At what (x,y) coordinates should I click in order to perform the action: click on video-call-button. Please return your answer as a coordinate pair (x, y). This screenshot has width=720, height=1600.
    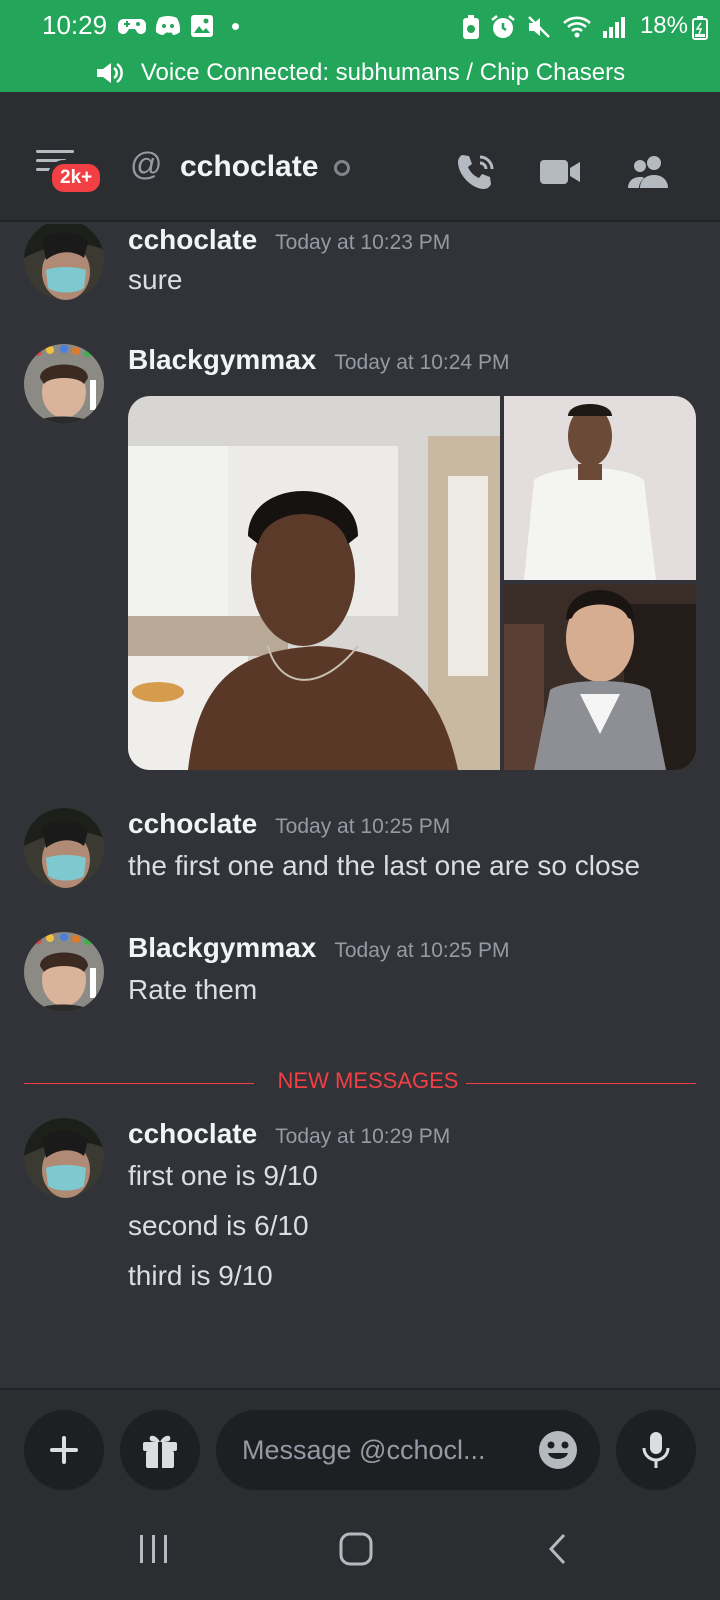
    Looking at the image, I should click on (560, 172).